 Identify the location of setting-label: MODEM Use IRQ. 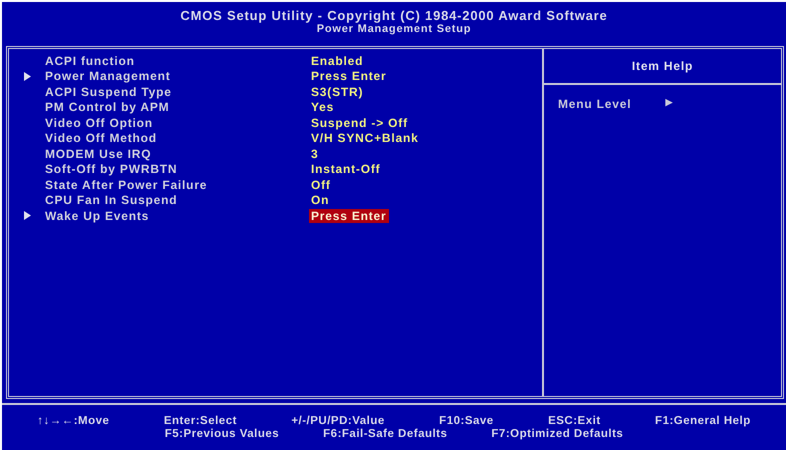
(177, 153).